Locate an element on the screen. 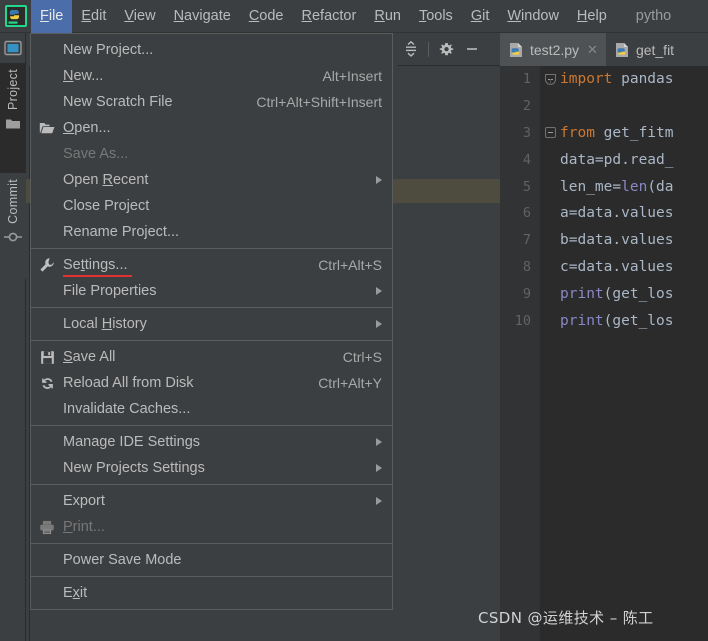 Image resolution: width=708 pixels, height=641 pixels. line-number: 9 is located at coordinates (526, 293).